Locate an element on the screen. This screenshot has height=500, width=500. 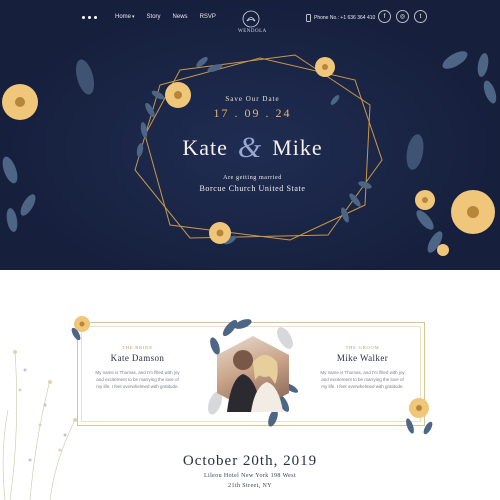
couple-photo-frame is located at coordinates (252, 374).